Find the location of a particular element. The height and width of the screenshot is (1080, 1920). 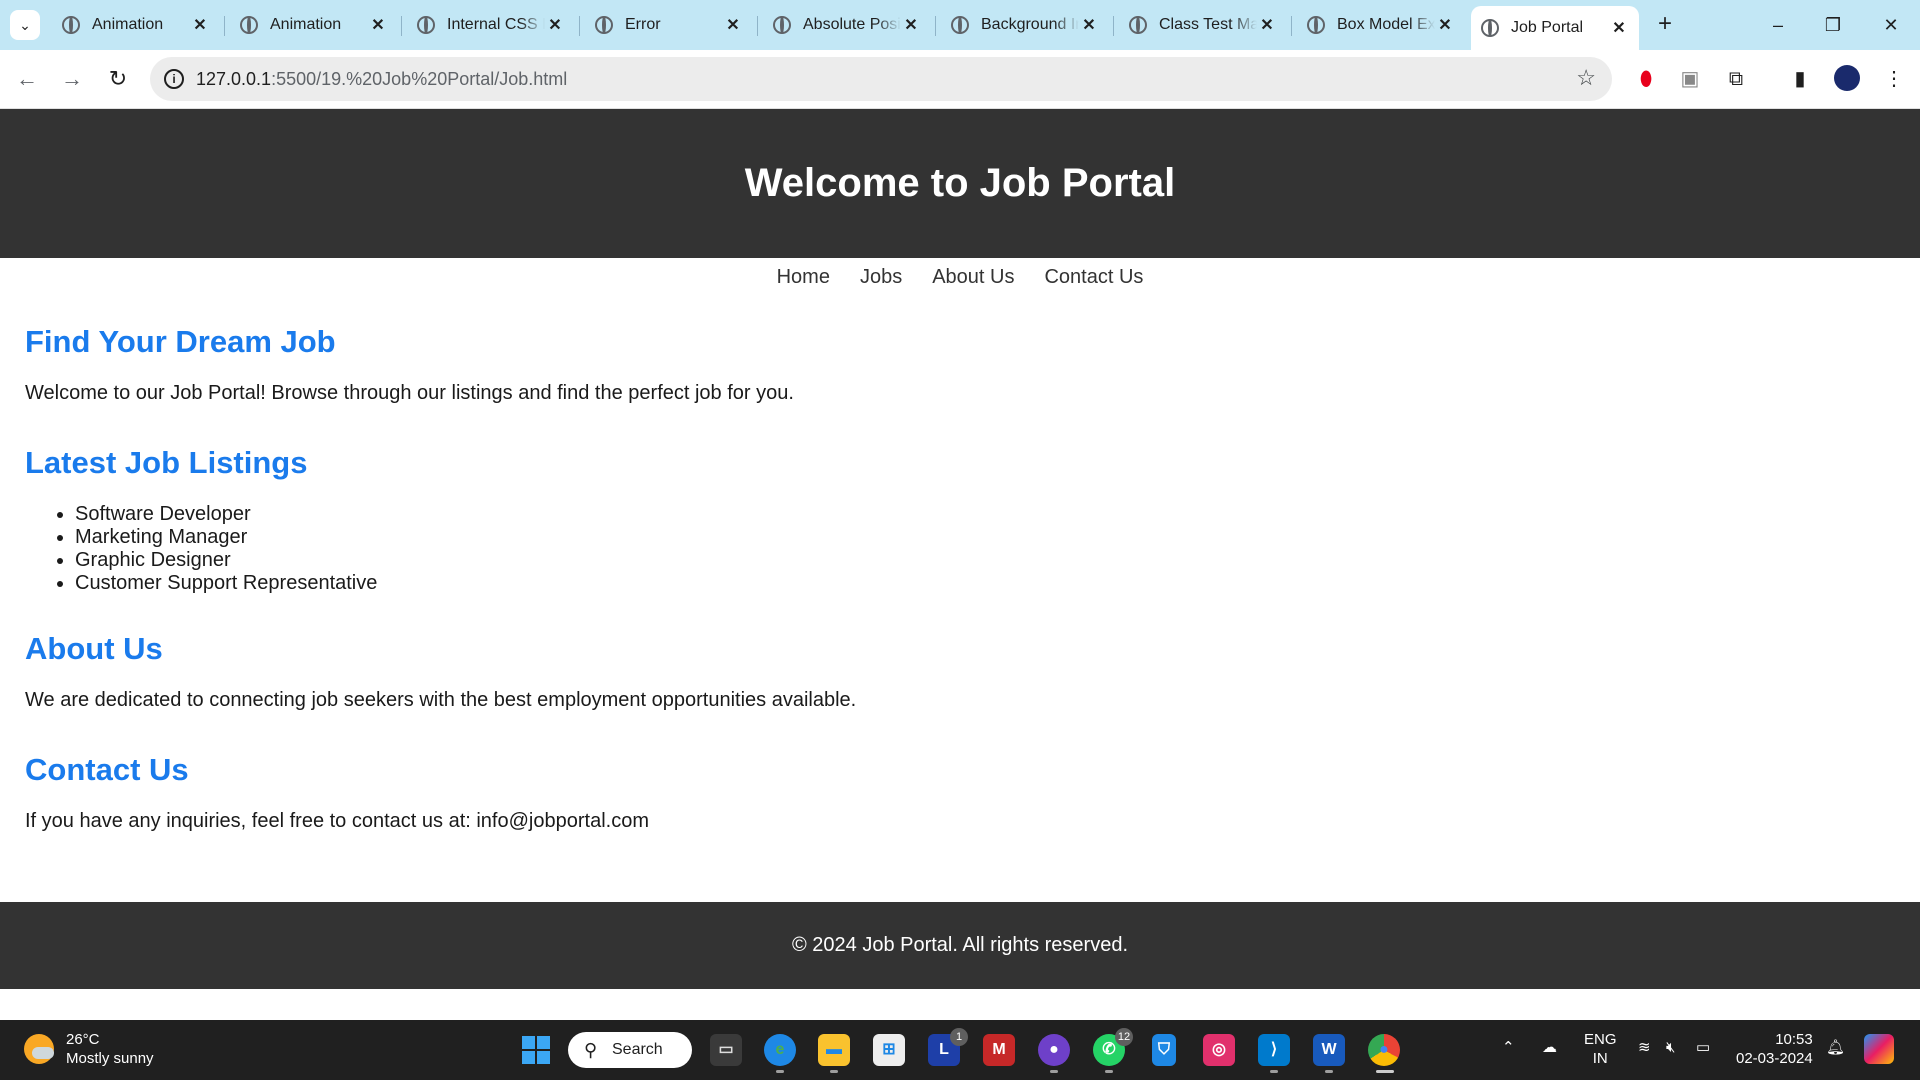

word-icon: W is located at coordinates (1329, 1050).